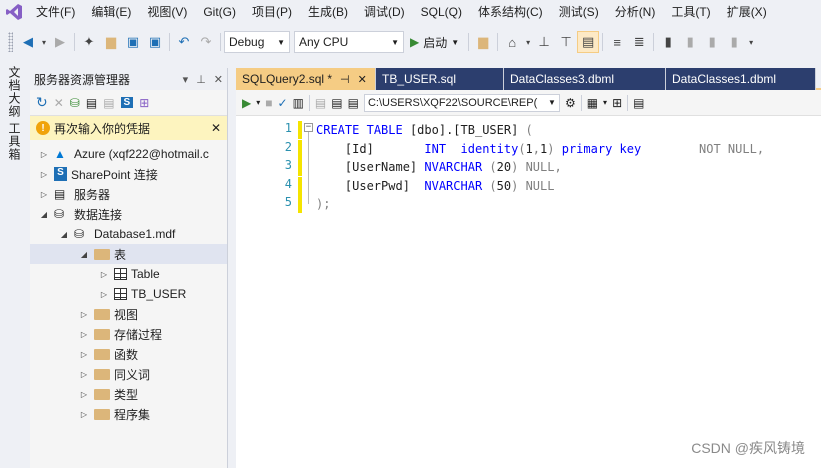 The width and height of the screenshot is (821, 468). I want to click on stop-icon: ✕, so click(59, 103).